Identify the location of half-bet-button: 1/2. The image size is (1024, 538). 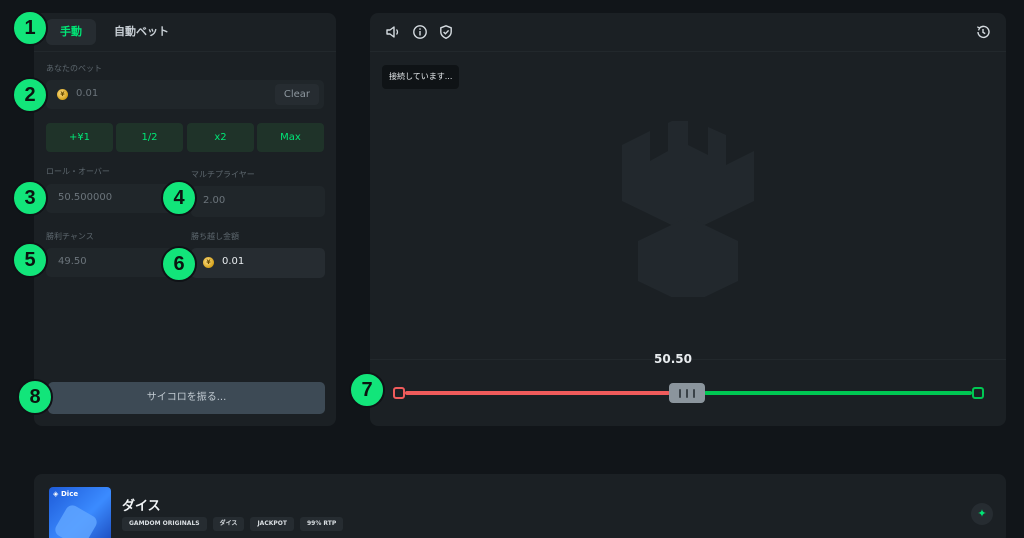
(149, 137).